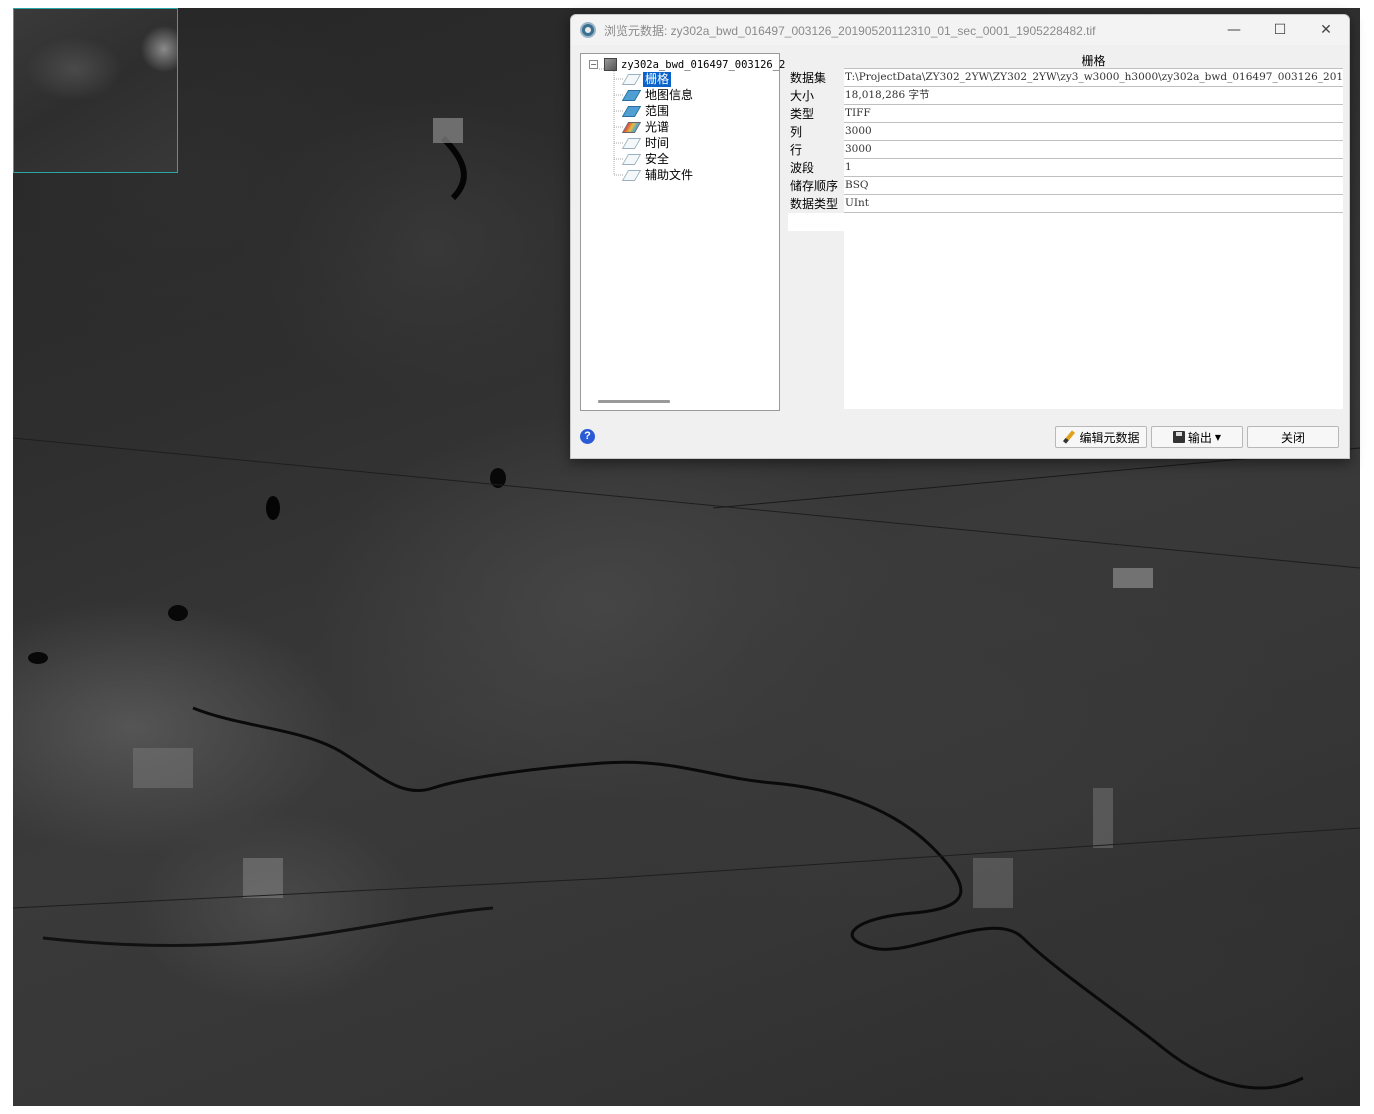 Image resolution: width=1374 pixels, height=1114 pixels. Describe the element at coordinates (631, 95) in the screenshot. I see `map-info-icon` at that location.